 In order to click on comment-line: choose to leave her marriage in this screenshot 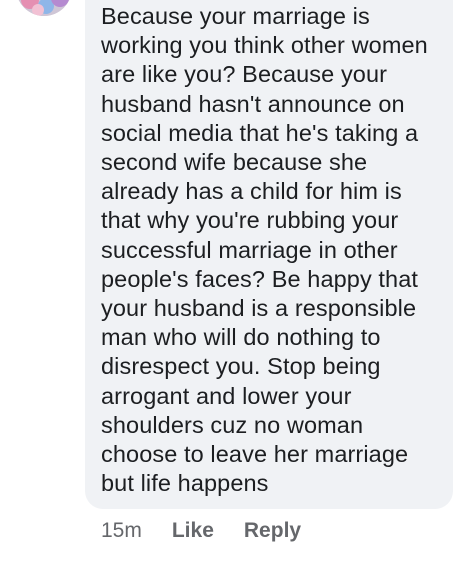, I will do `click(255, 454)`.